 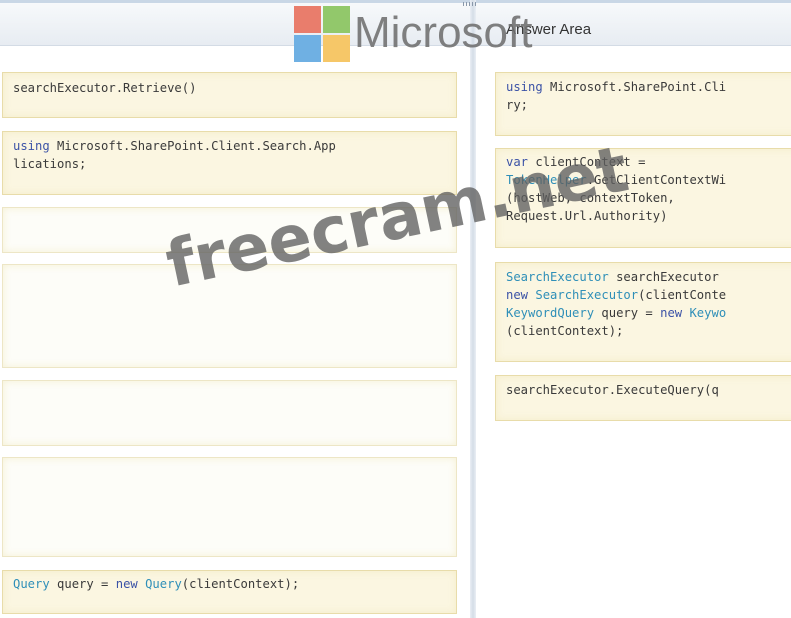 I want to click on code-line: Query query = new Query(clientContext);, so click(x=234, y=584).